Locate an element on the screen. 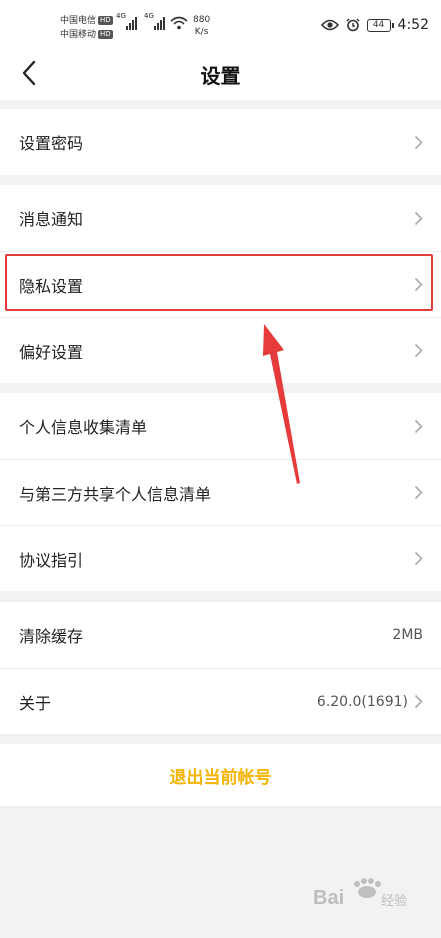 The image size is (441, 938). logout-label: 退出当前帐号 is located at coordinates (220, 777).